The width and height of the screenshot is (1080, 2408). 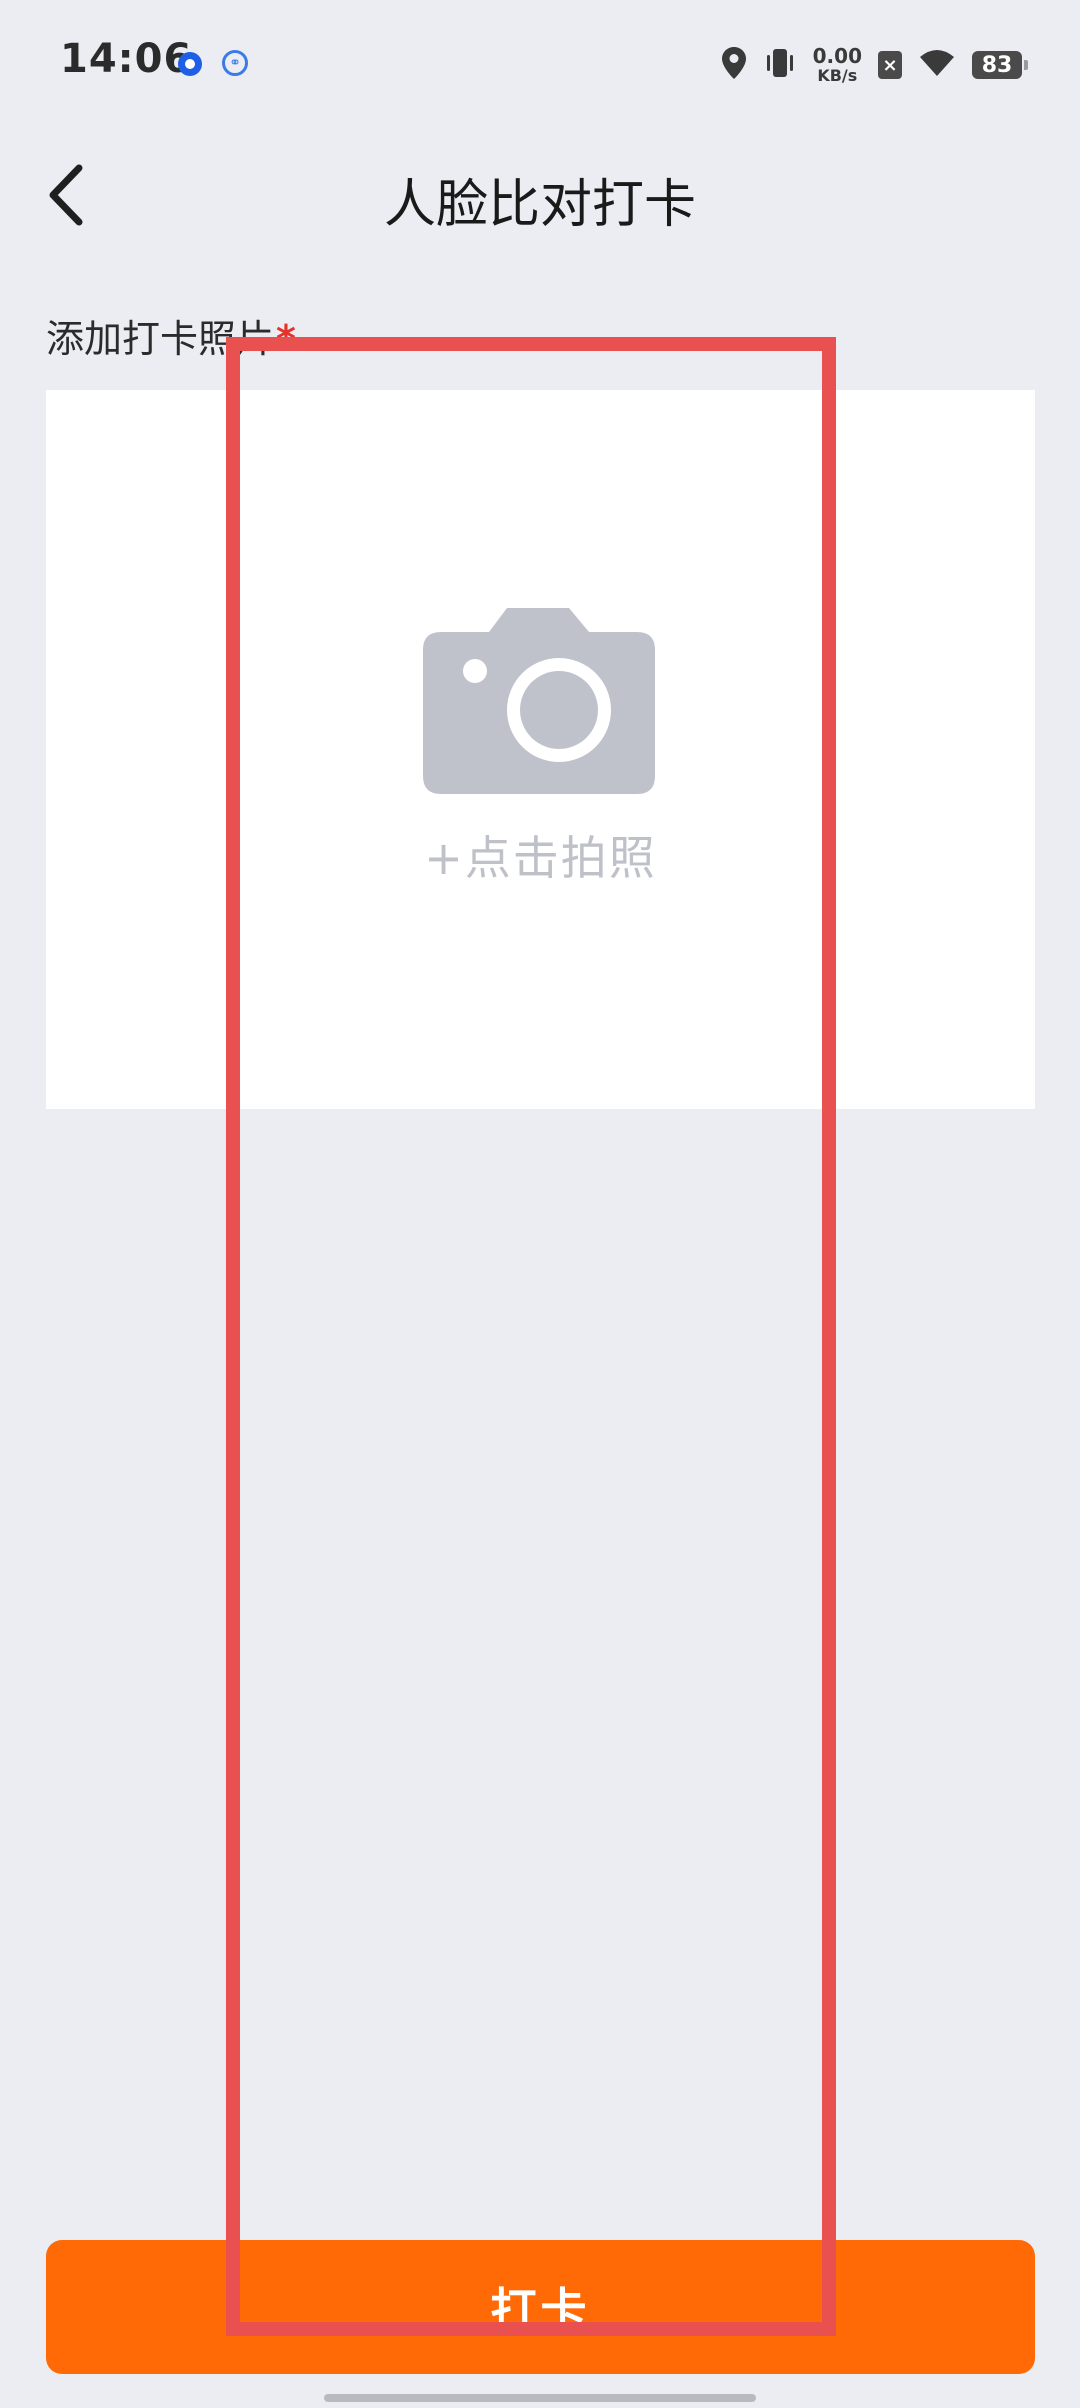 What do you see at coordinates (734, 65) in the screenshot?
I see `location-icon` at bounding box center [734, 65].